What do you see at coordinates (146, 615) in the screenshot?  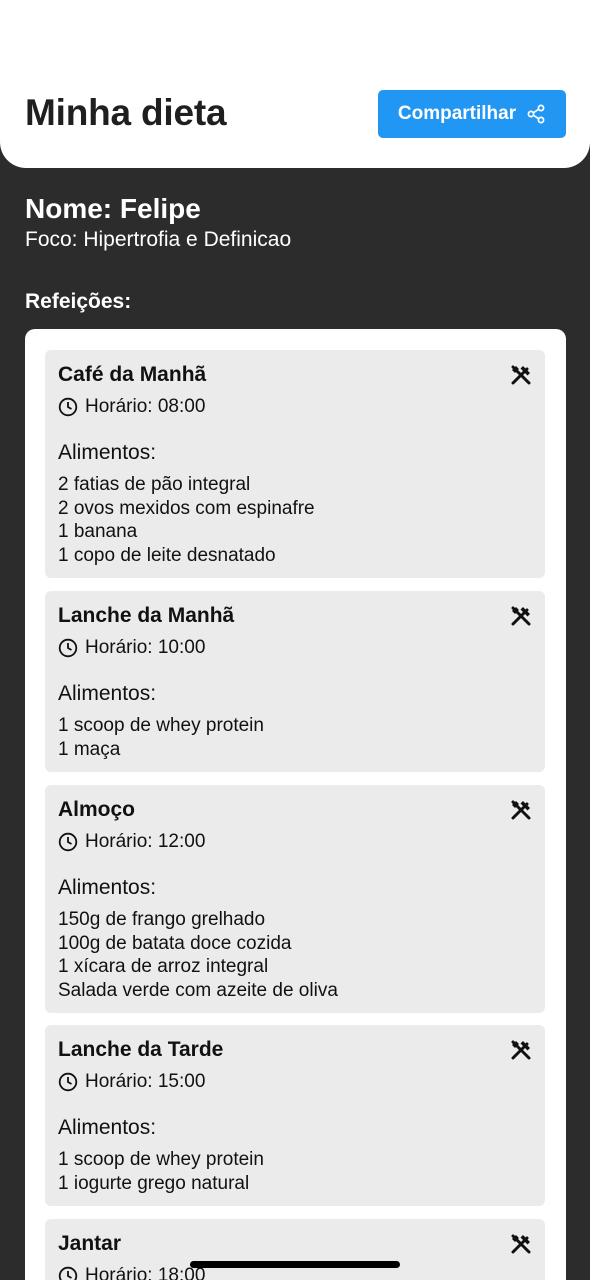 I see `meal-title: Lanche da Manhã` at bounding box center [146, 615].